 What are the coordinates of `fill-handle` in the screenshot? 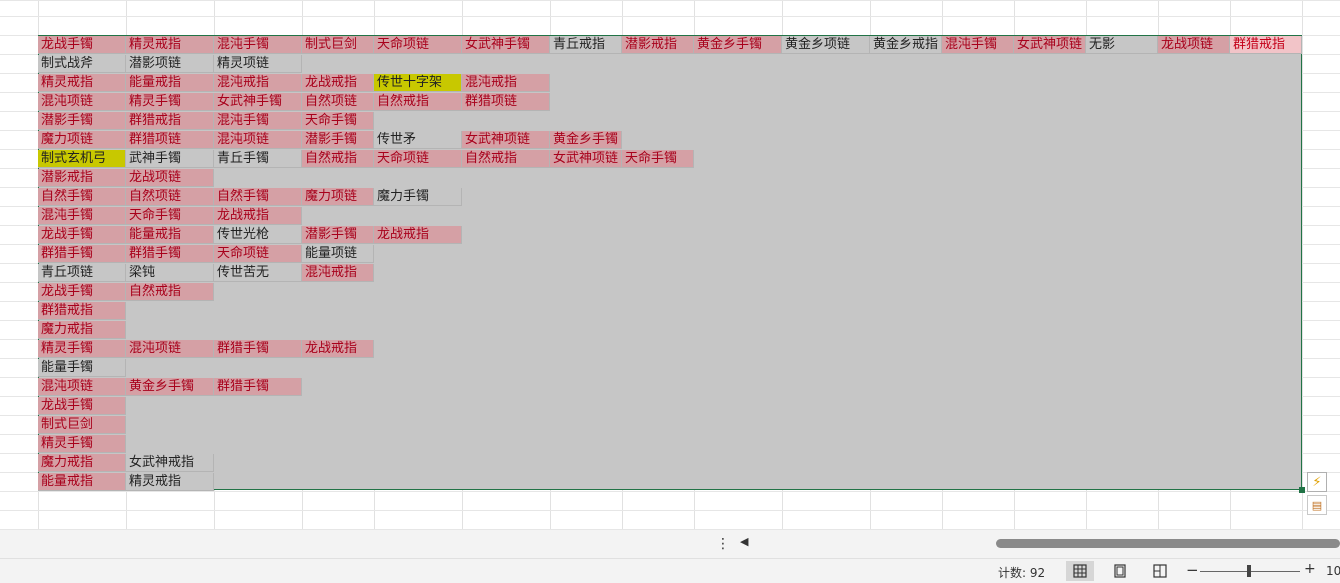 It's located at (1302, 490).